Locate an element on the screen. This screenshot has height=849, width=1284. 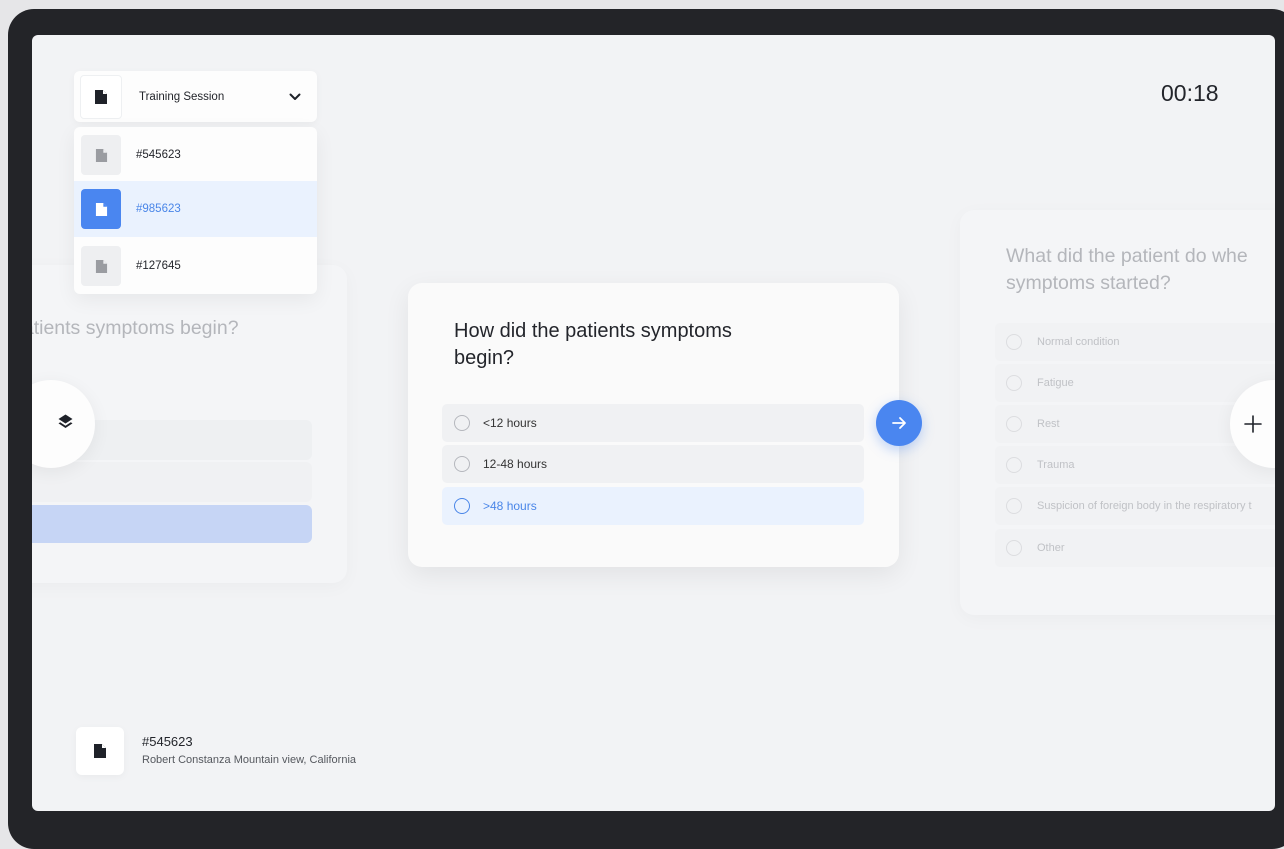
session-dropdown-label: Training Session is located at coordinates (182, 96).